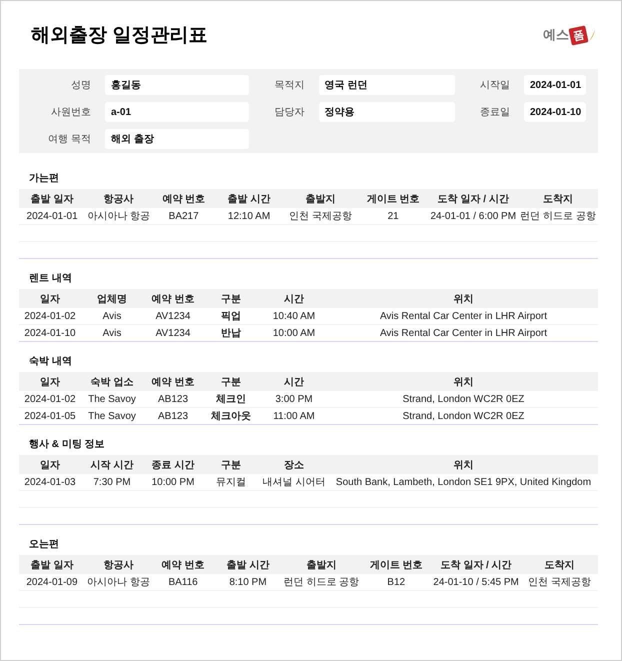  What do you see at coordinates (231, 399) in the screenshot?
I see `table-cell: 체크인` at bounding box center [231, 399].